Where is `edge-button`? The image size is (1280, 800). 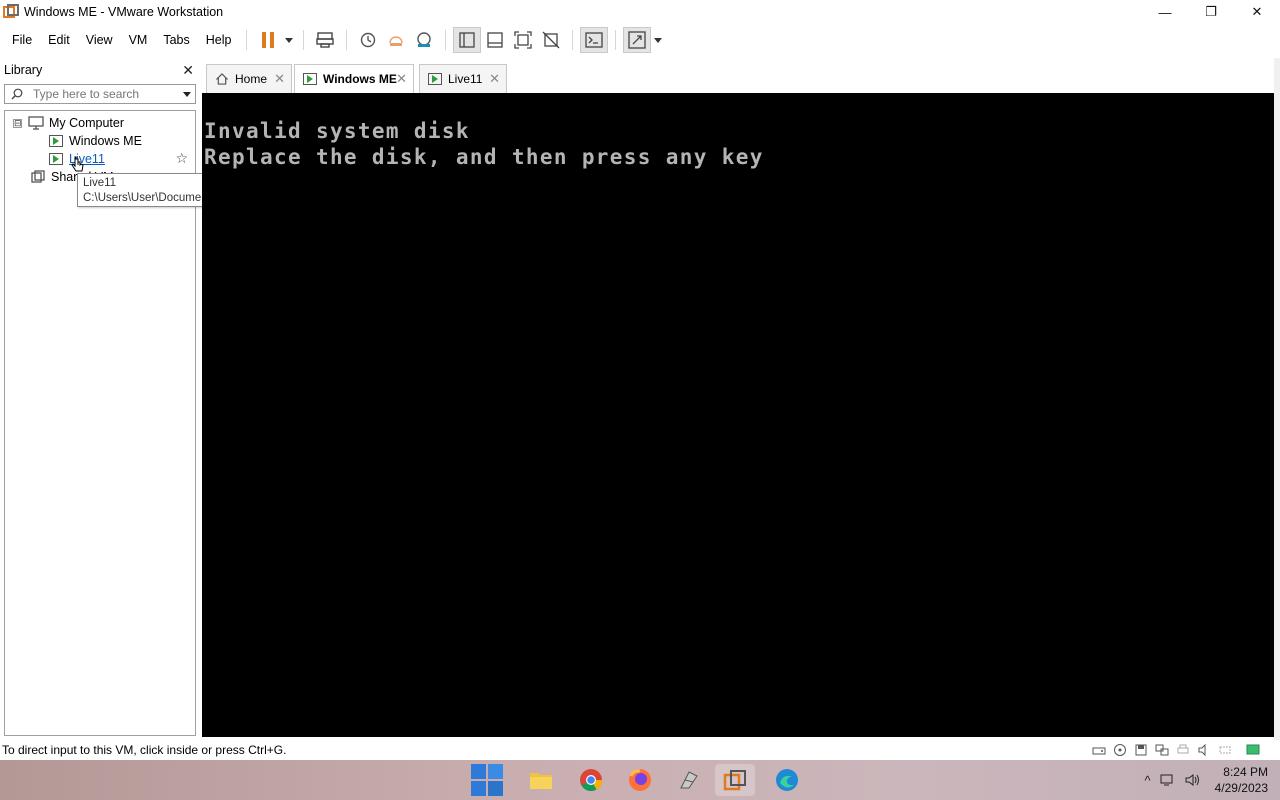
edge-button is located at coordinates (787, 780).